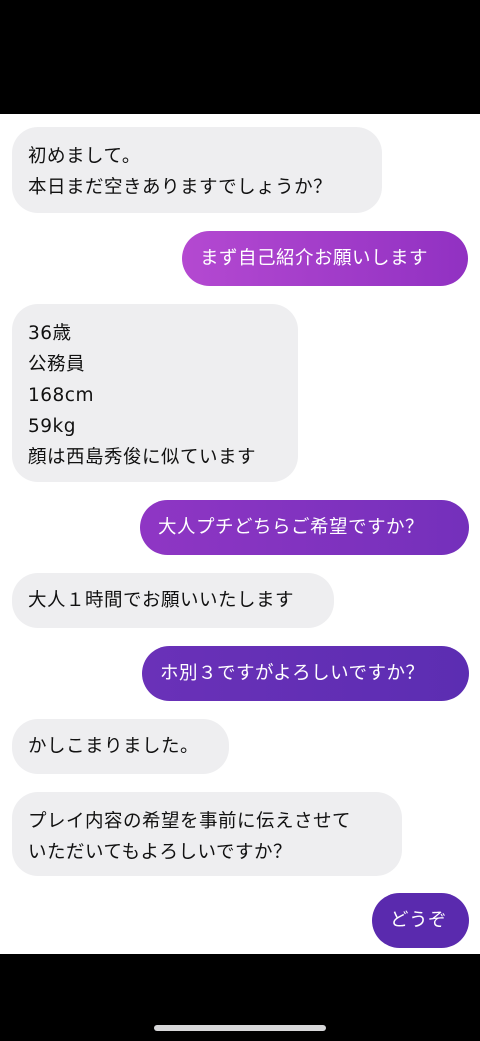  What do you see at coordinates (325, 258) in the screenshot?
I see `message-bubble-outgoing: まず自己紹介お願いします` at bounding box center [325, 258].